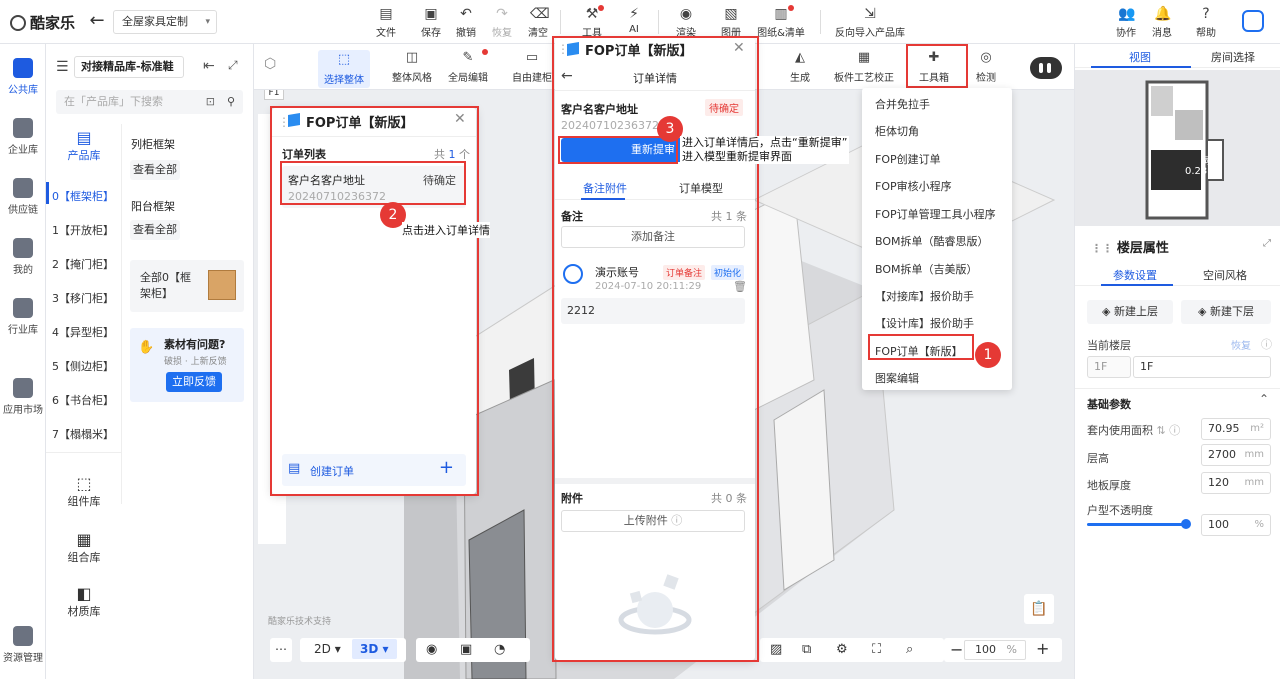 The width and height of the screenshot is (1280, 679). I want to click on category-item: 4【异型柜】, so click(83, 332).